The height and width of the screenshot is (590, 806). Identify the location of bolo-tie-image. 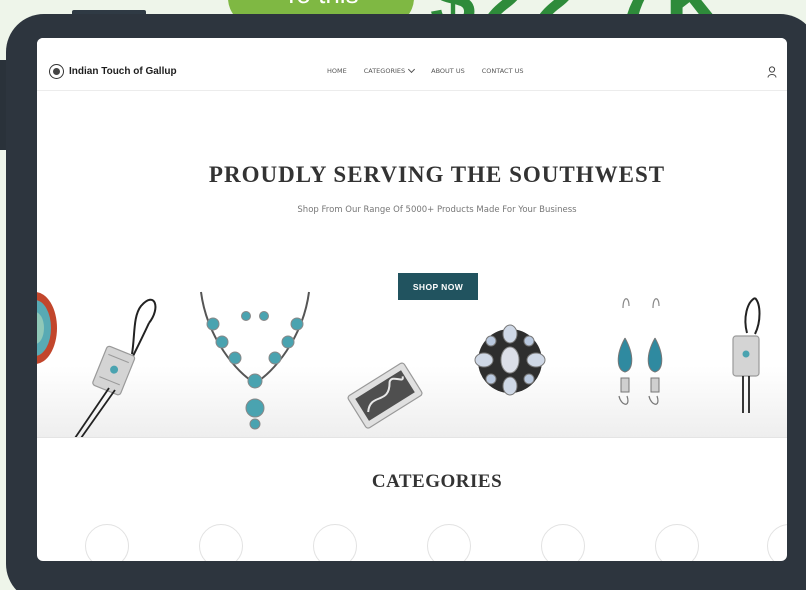
(115, 368).